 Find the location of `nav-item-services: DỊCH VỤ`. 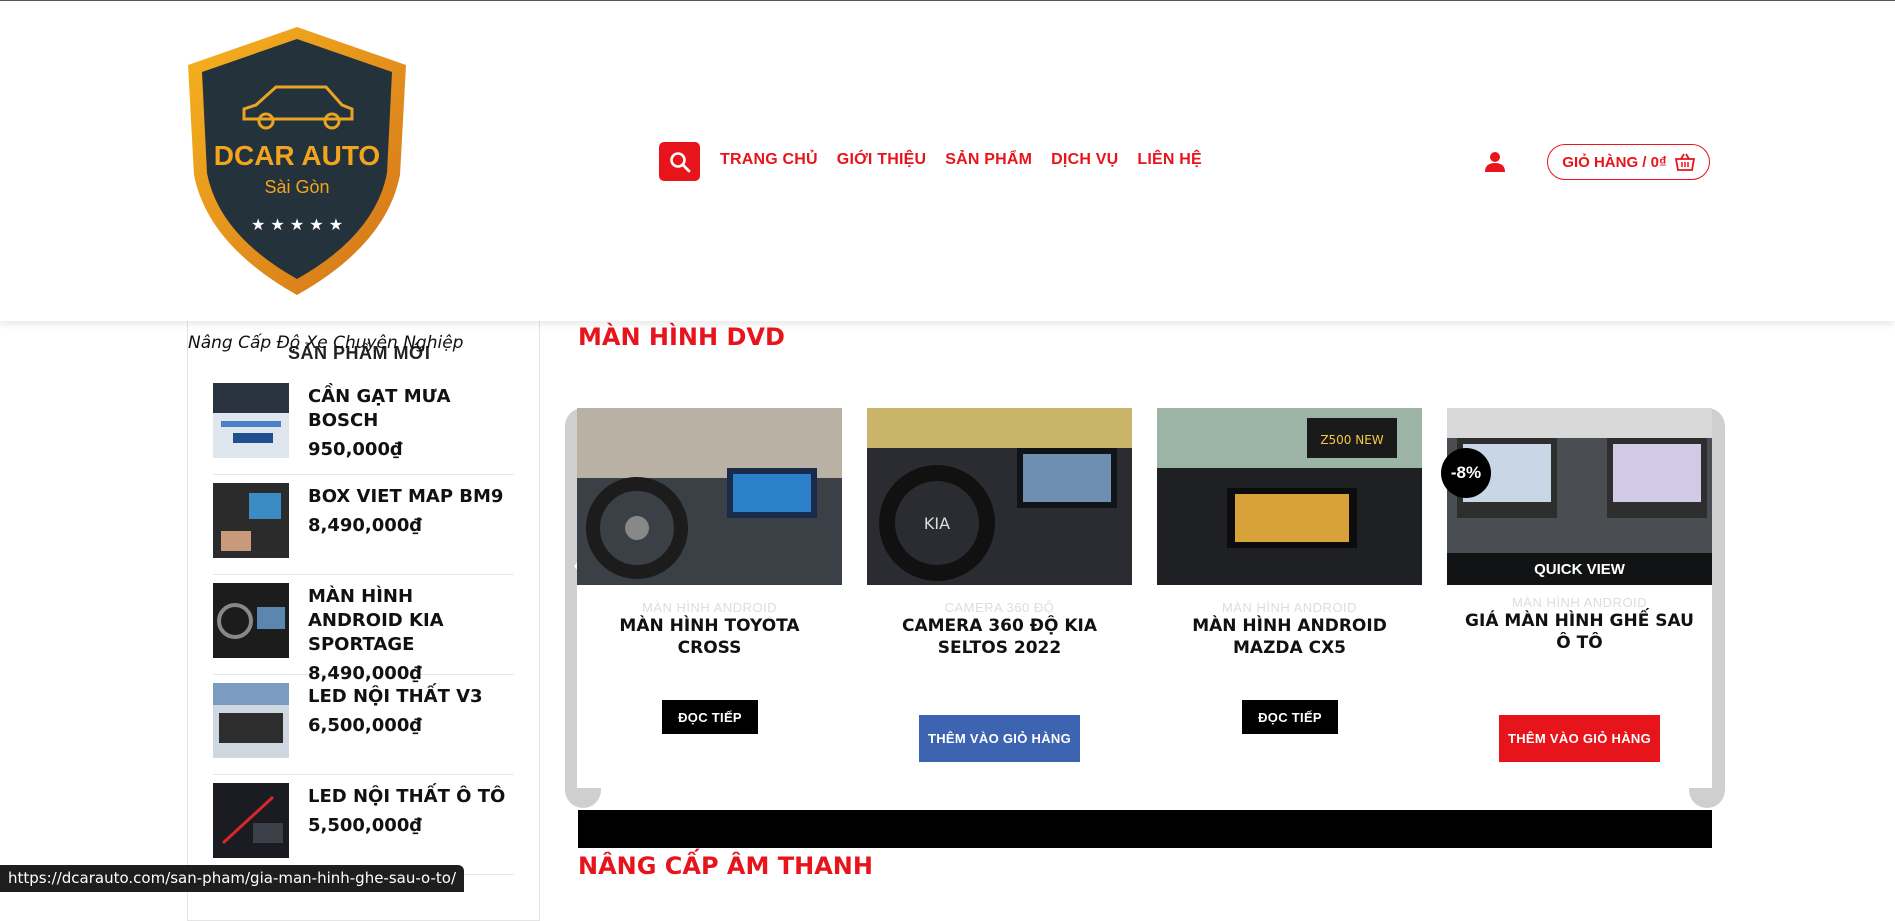

nav-item-services: DỊCH VỤ is located at coordinates (1084, 160).